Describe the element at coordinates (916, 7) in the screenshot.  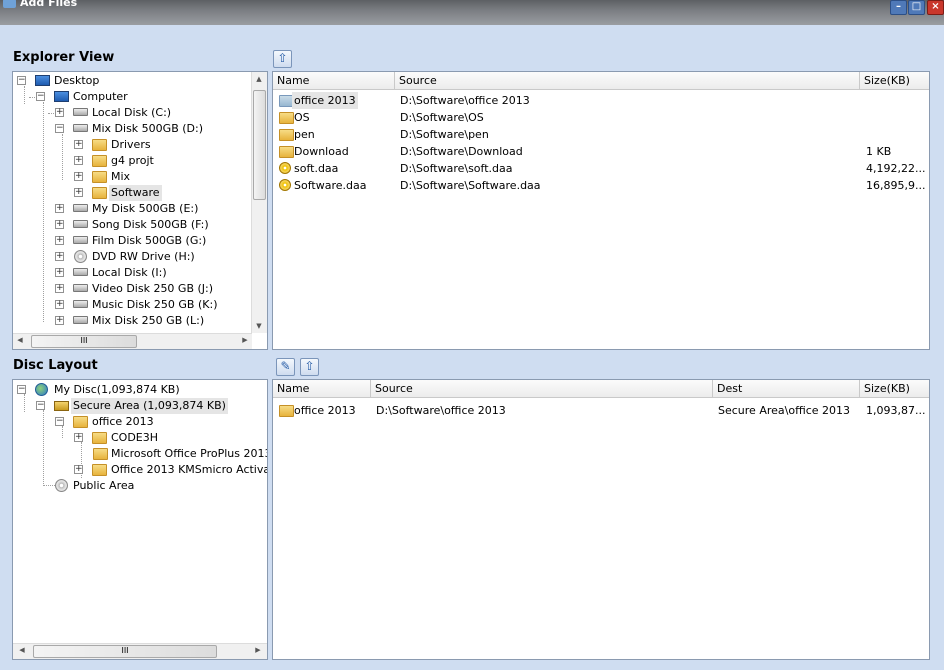
I see `maximize-button: □` at that location.